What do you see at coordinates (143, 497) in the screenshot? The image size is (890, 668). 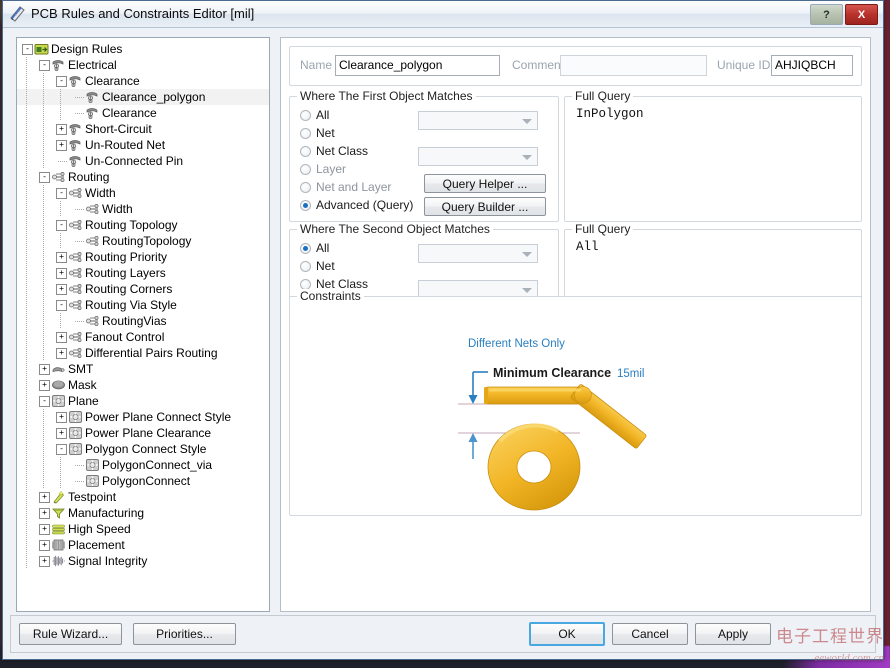 I see `tree-item-testpoint: + Testpoint` at bounding box center [143, 497].